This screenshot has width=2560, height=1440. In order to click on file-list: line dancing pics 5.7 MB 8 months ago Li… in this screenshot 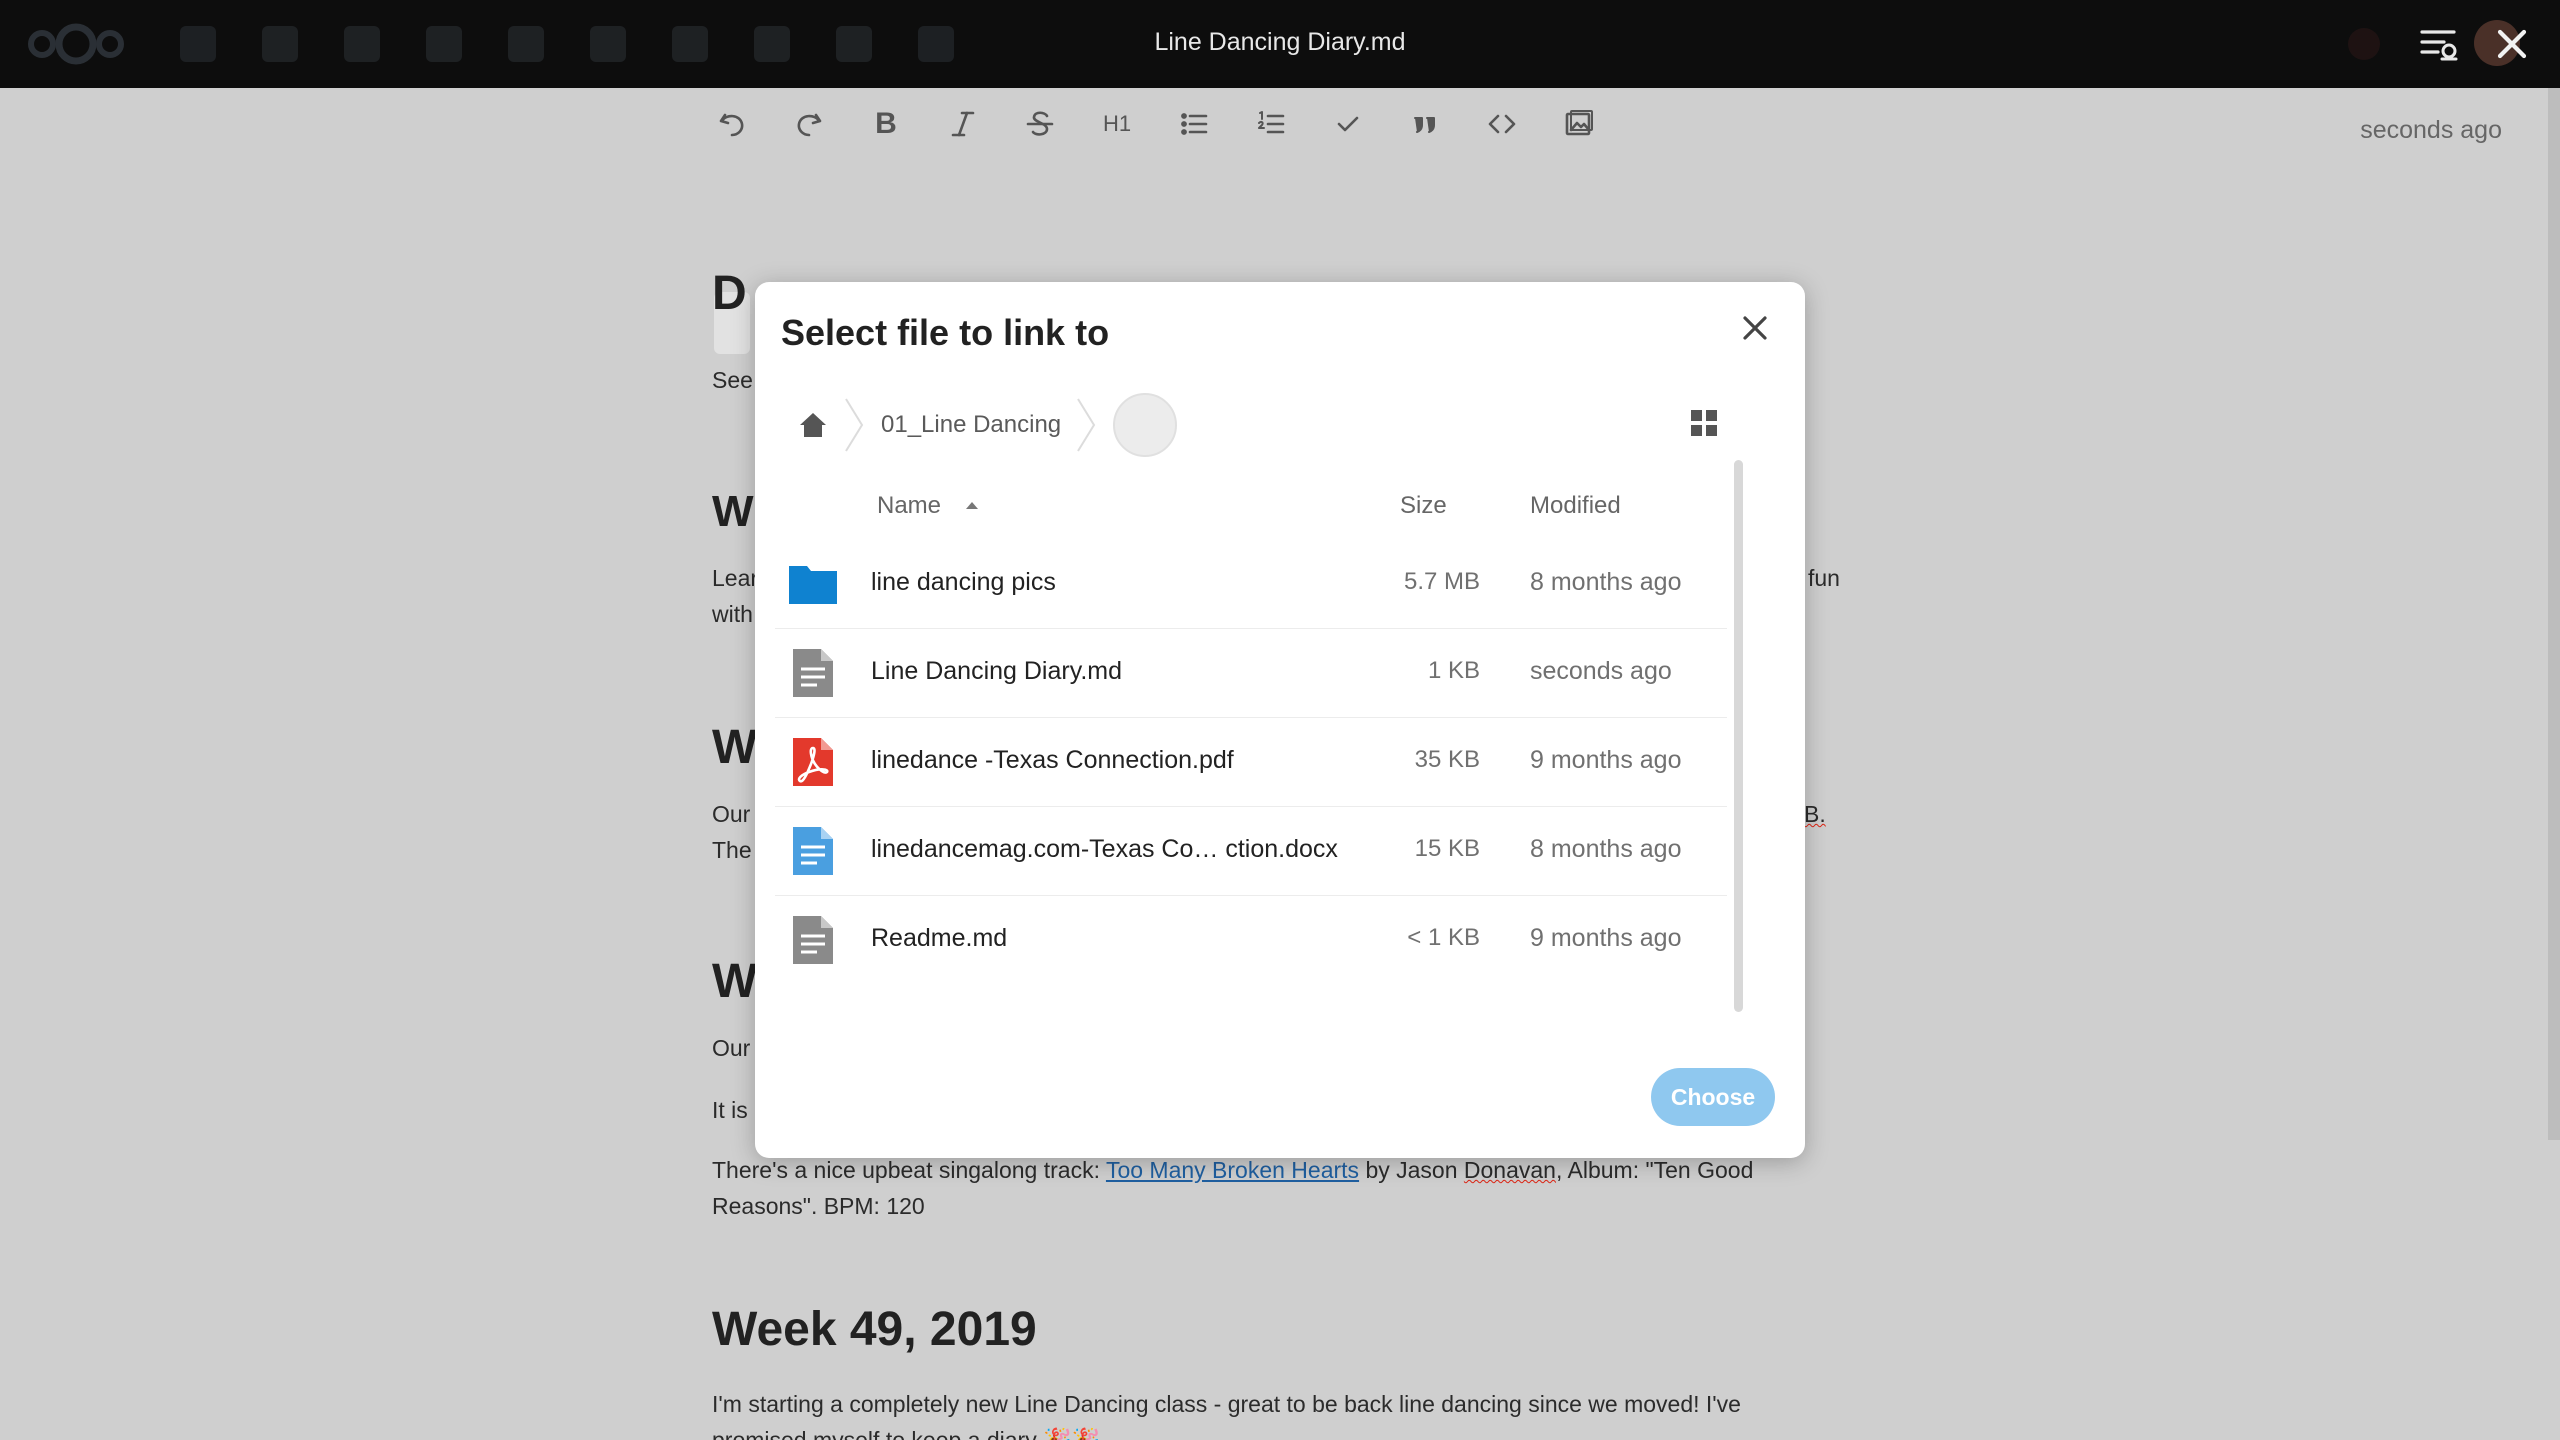, I will do `click(1251, 762)`.